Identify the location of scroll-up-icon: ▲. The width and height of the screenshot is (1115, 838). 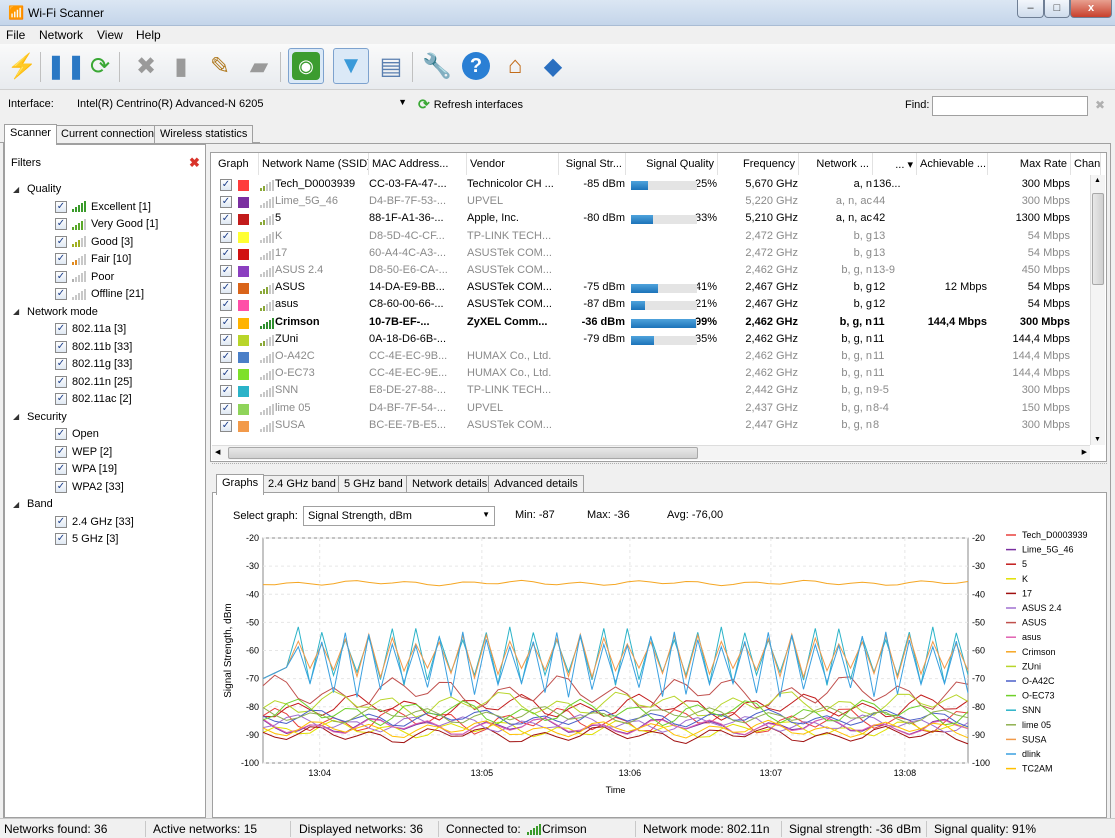
(1097, 180).